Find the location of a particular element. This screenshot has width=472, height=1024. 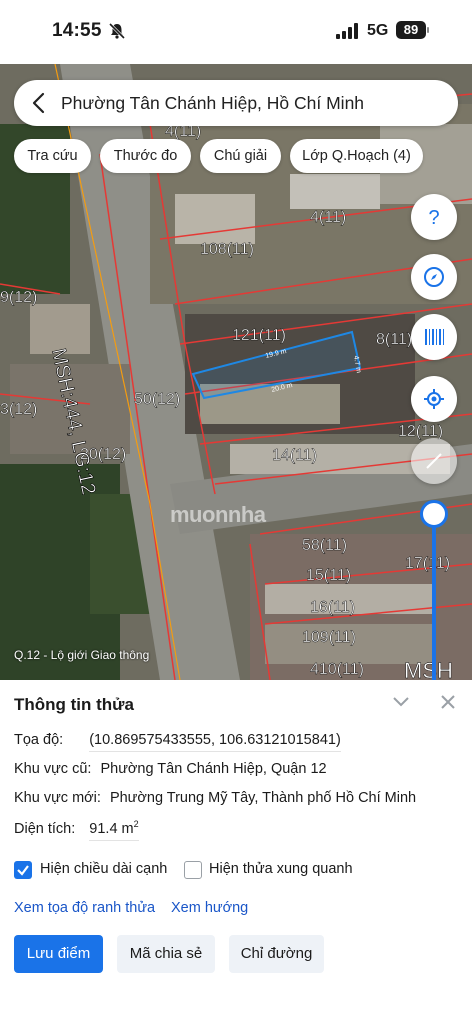

parcel-label: 8(11) is located at coordinates (394, 339).